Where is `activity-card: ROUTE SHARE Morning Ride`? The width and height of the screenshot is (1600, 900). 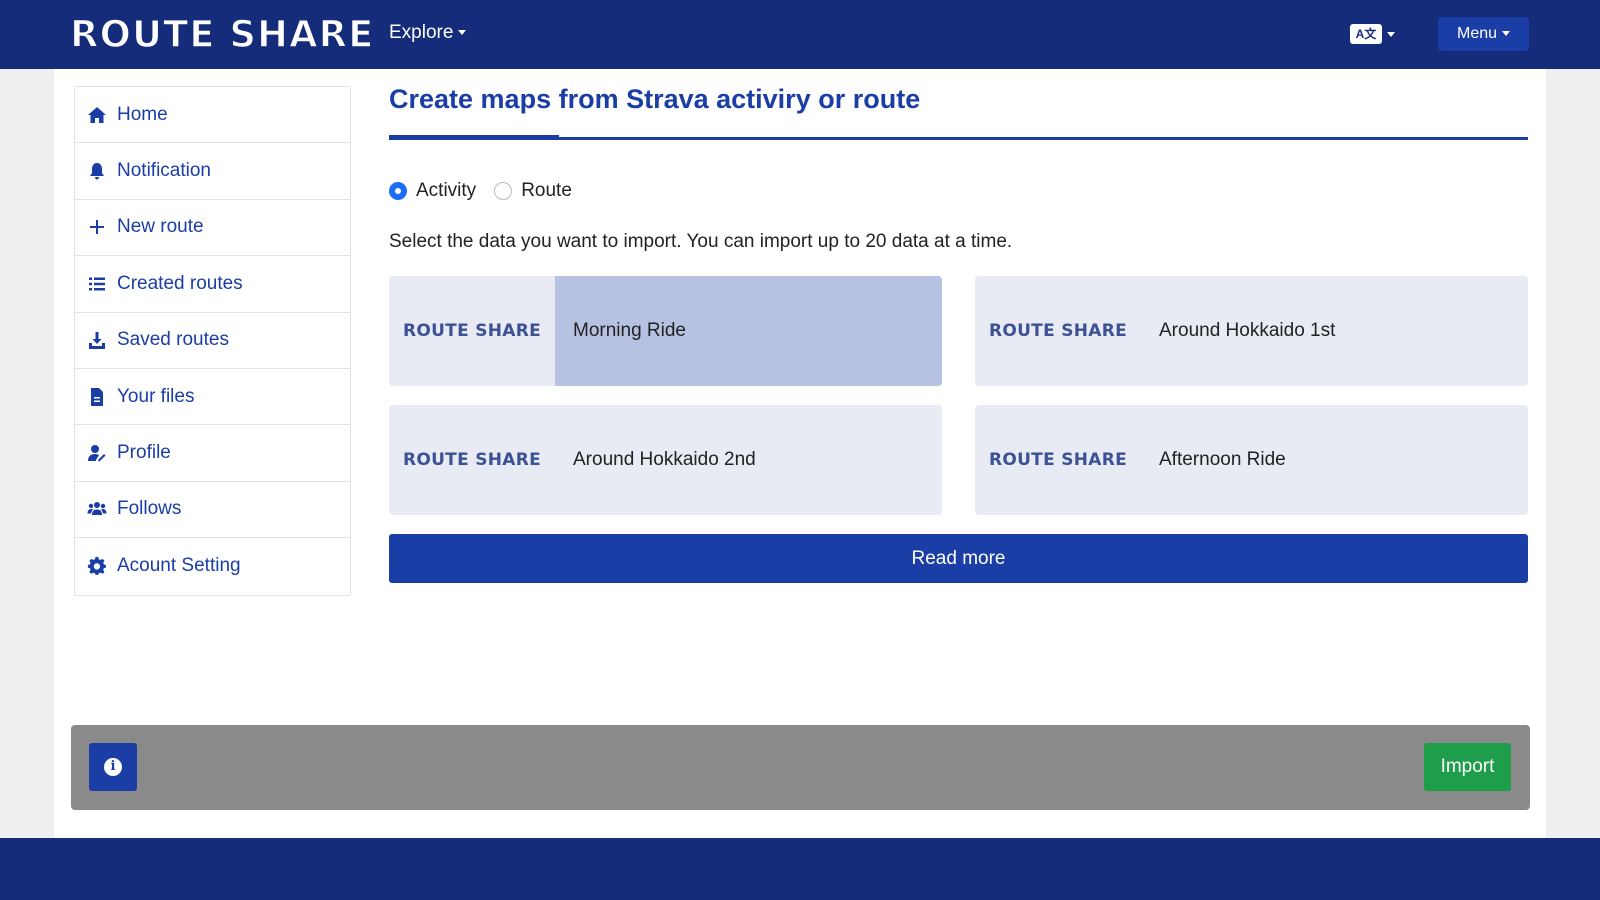
activity-card: ROUTE SHARE Morning Ride is located at coordinates (665, 331).